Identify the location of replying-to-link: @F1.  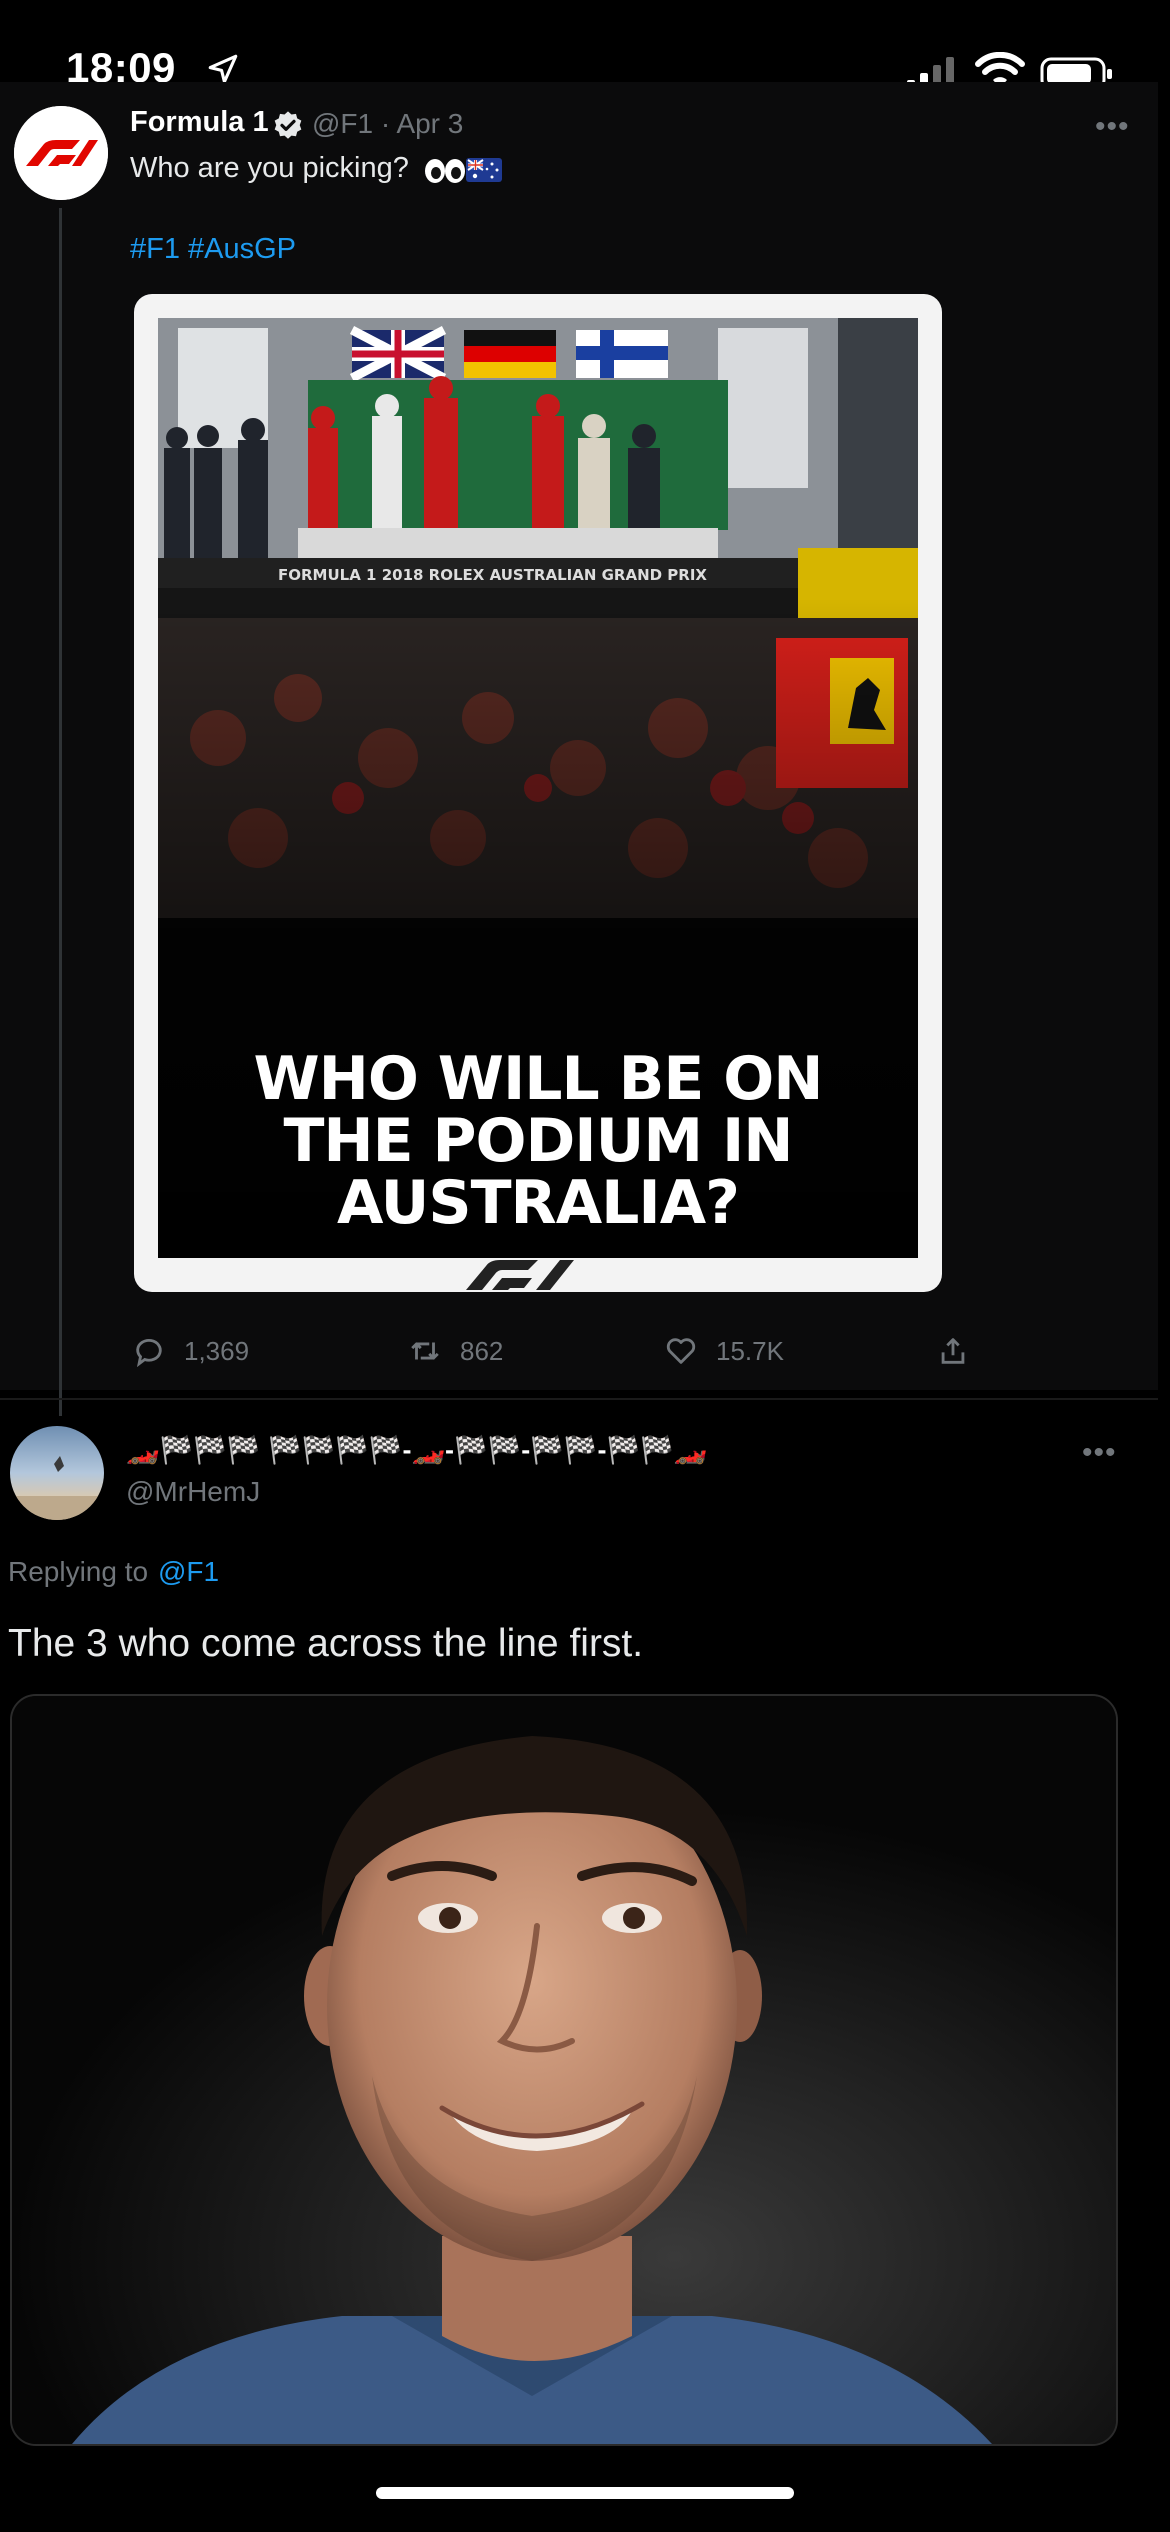
(188, 1572).